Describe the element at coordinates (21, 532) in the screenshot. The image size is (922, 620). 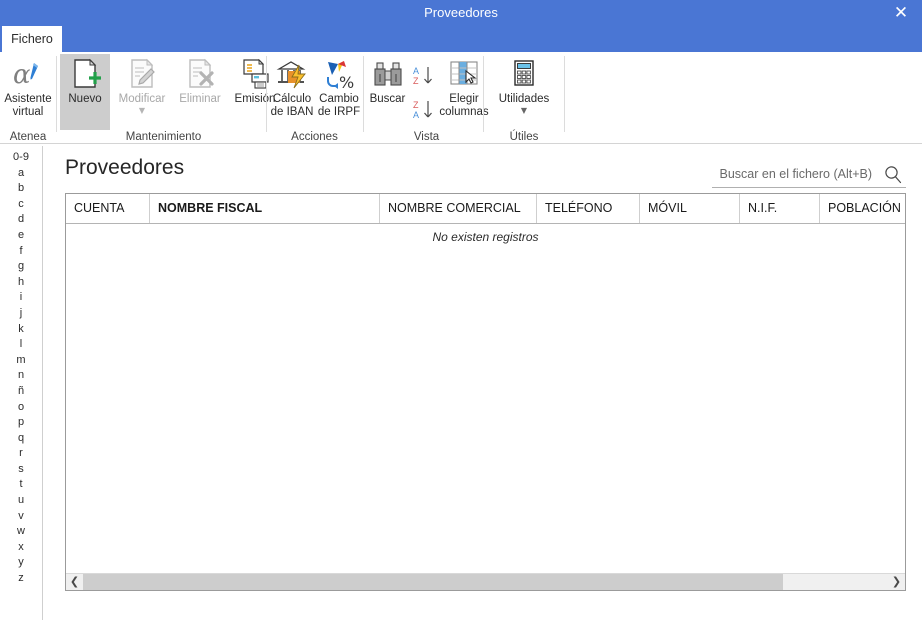
I see `alpha-index-item-w: w` at that location.